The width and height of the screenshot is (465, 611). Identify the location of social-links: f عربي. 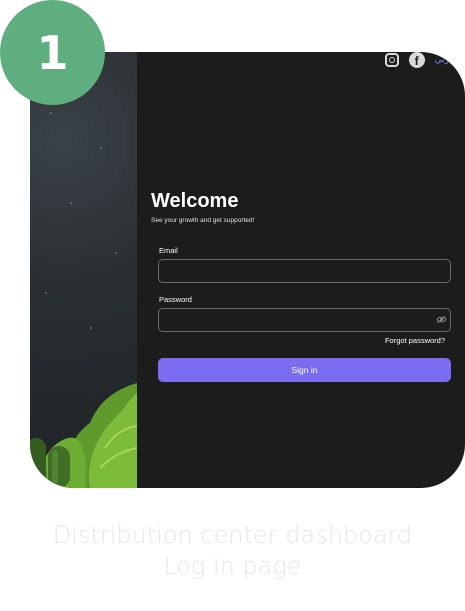
(419, 60).